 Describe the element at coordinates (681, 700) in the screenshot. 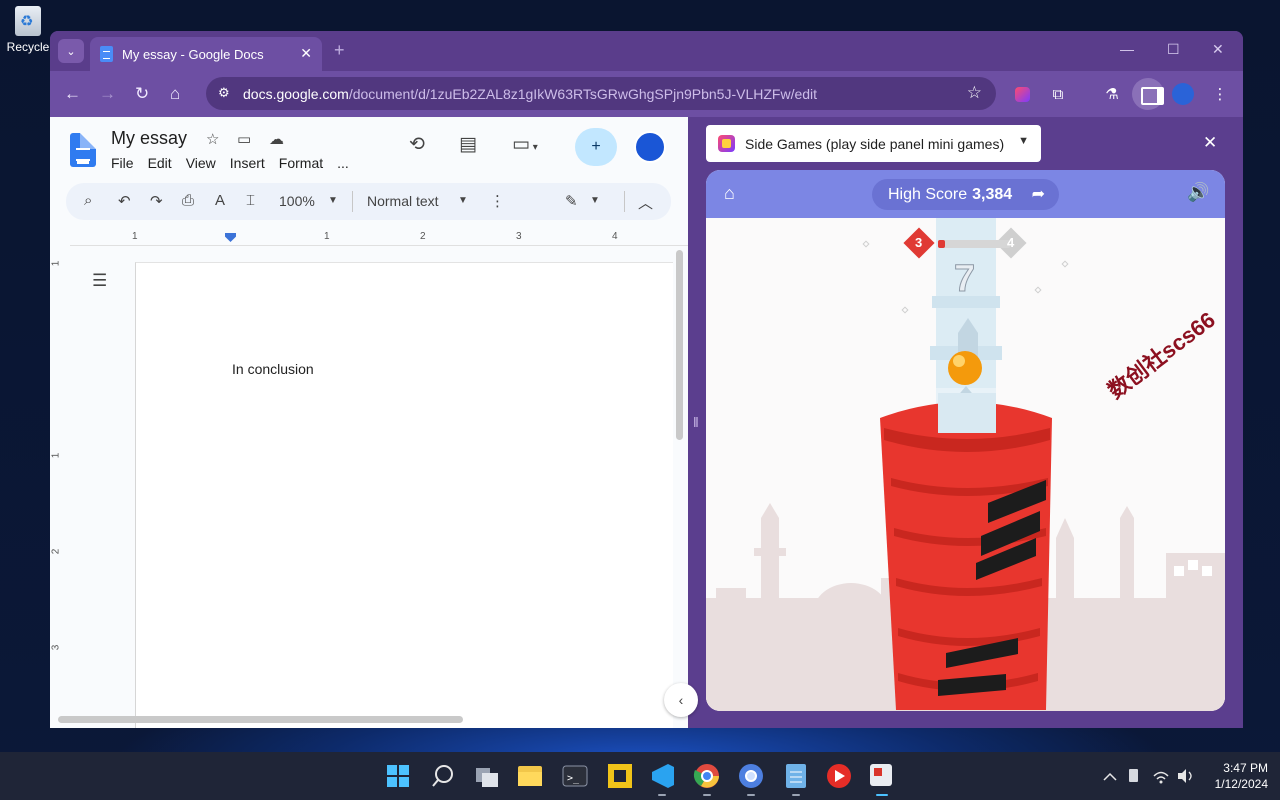

I see `side-panel-collapse-chevron-icon: ‹` at that location.